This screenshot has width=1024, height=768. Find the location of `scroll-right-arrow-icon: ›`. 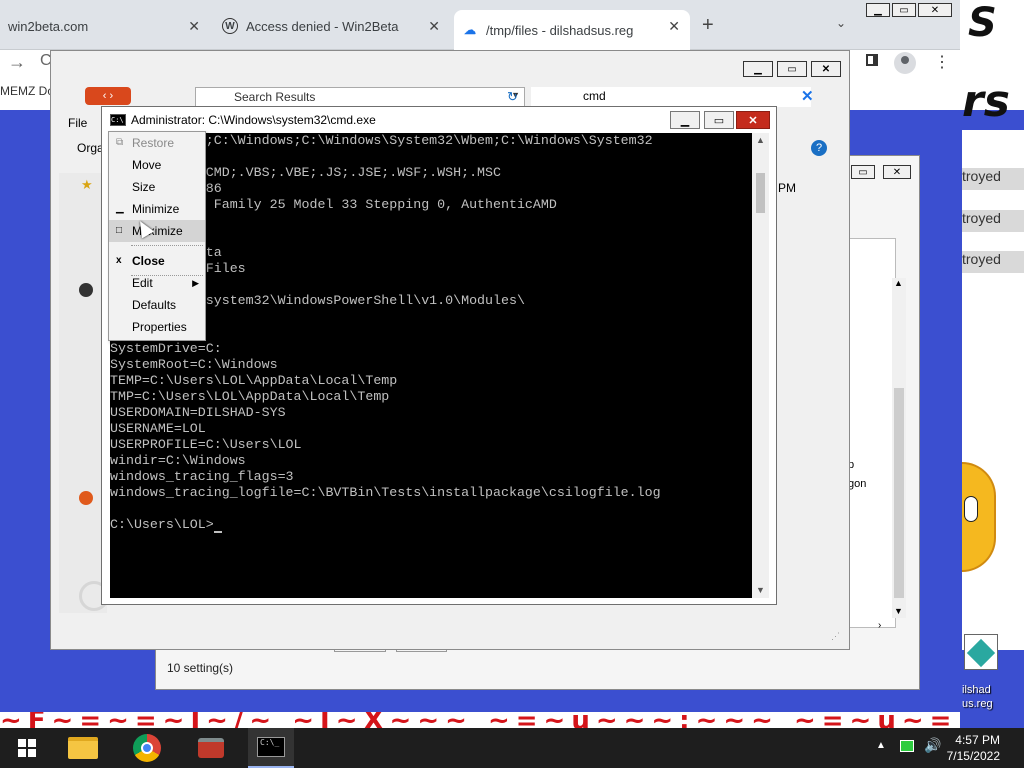

scroll-right-arrow-icon: › is located at coordinates (879, 625).